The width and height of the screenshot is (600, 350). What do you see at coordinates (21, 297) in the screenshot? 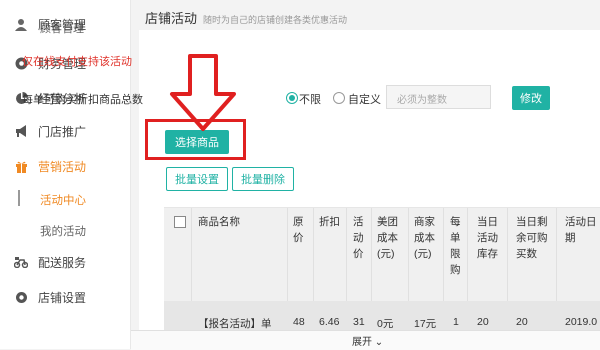
I see `gear-icon` at bounding box center [21, 297].